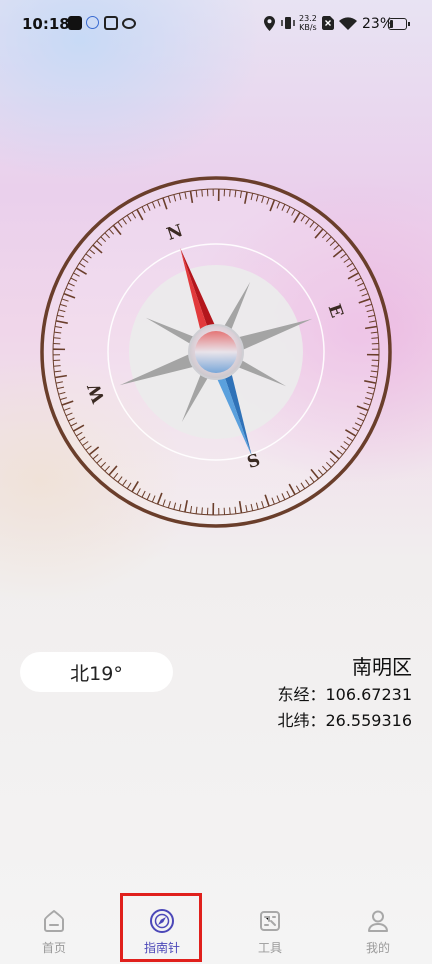 The width and height of the screenshot is (432, 964). Describe the element at coordinates (399, 24) in the screenshot. I see `battery-icon` at that location.